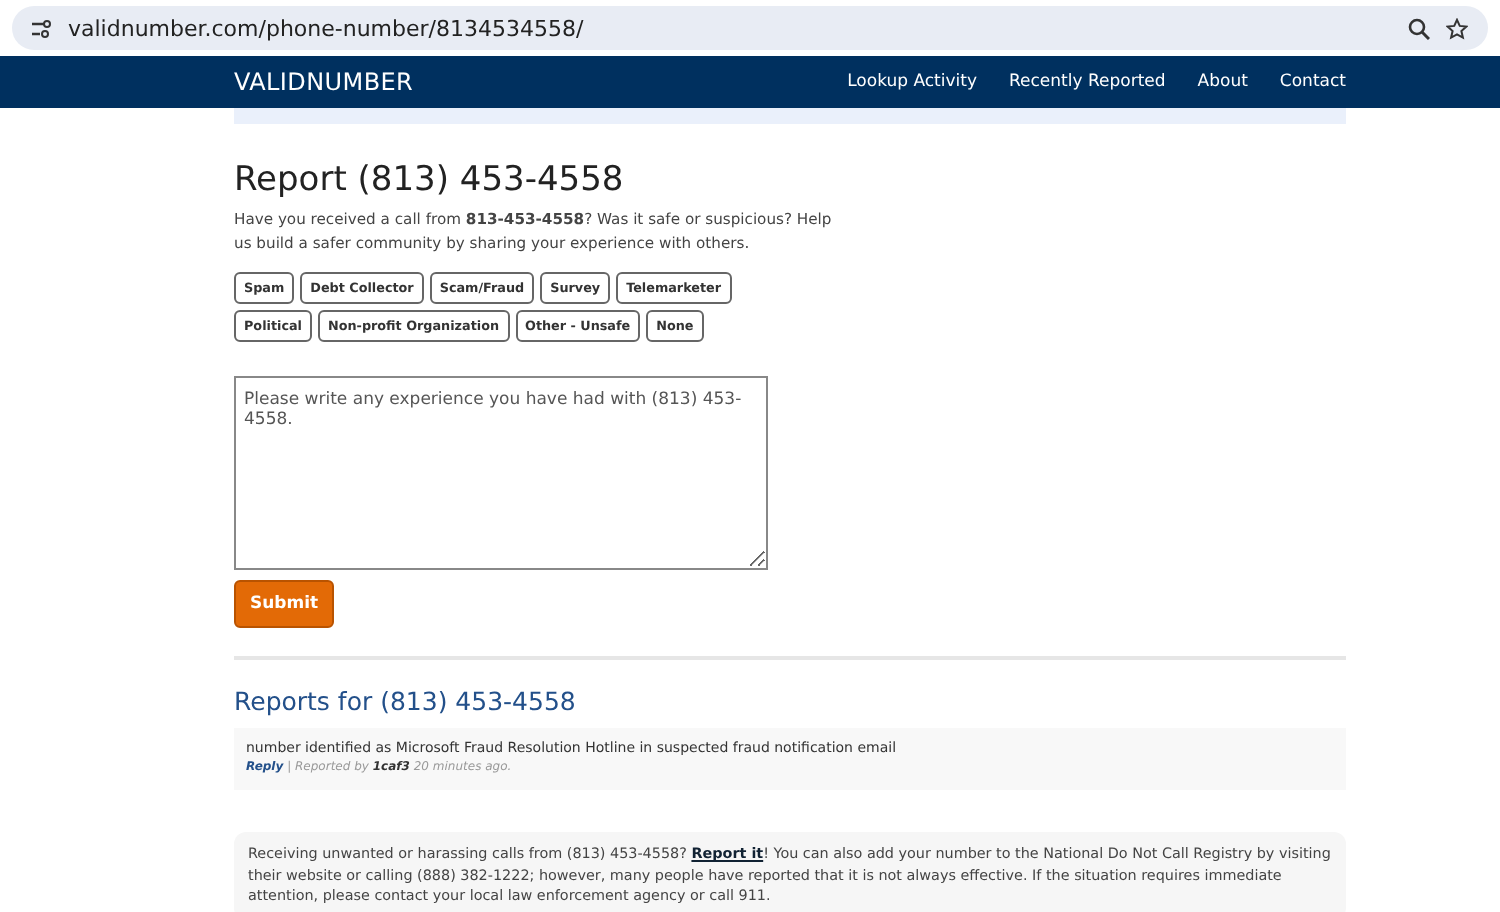 The image size is (1500, 912). Describe the element at coordinates (1087, 82) in the screenshot. I see `nav-link: Recently Reported` at that location.